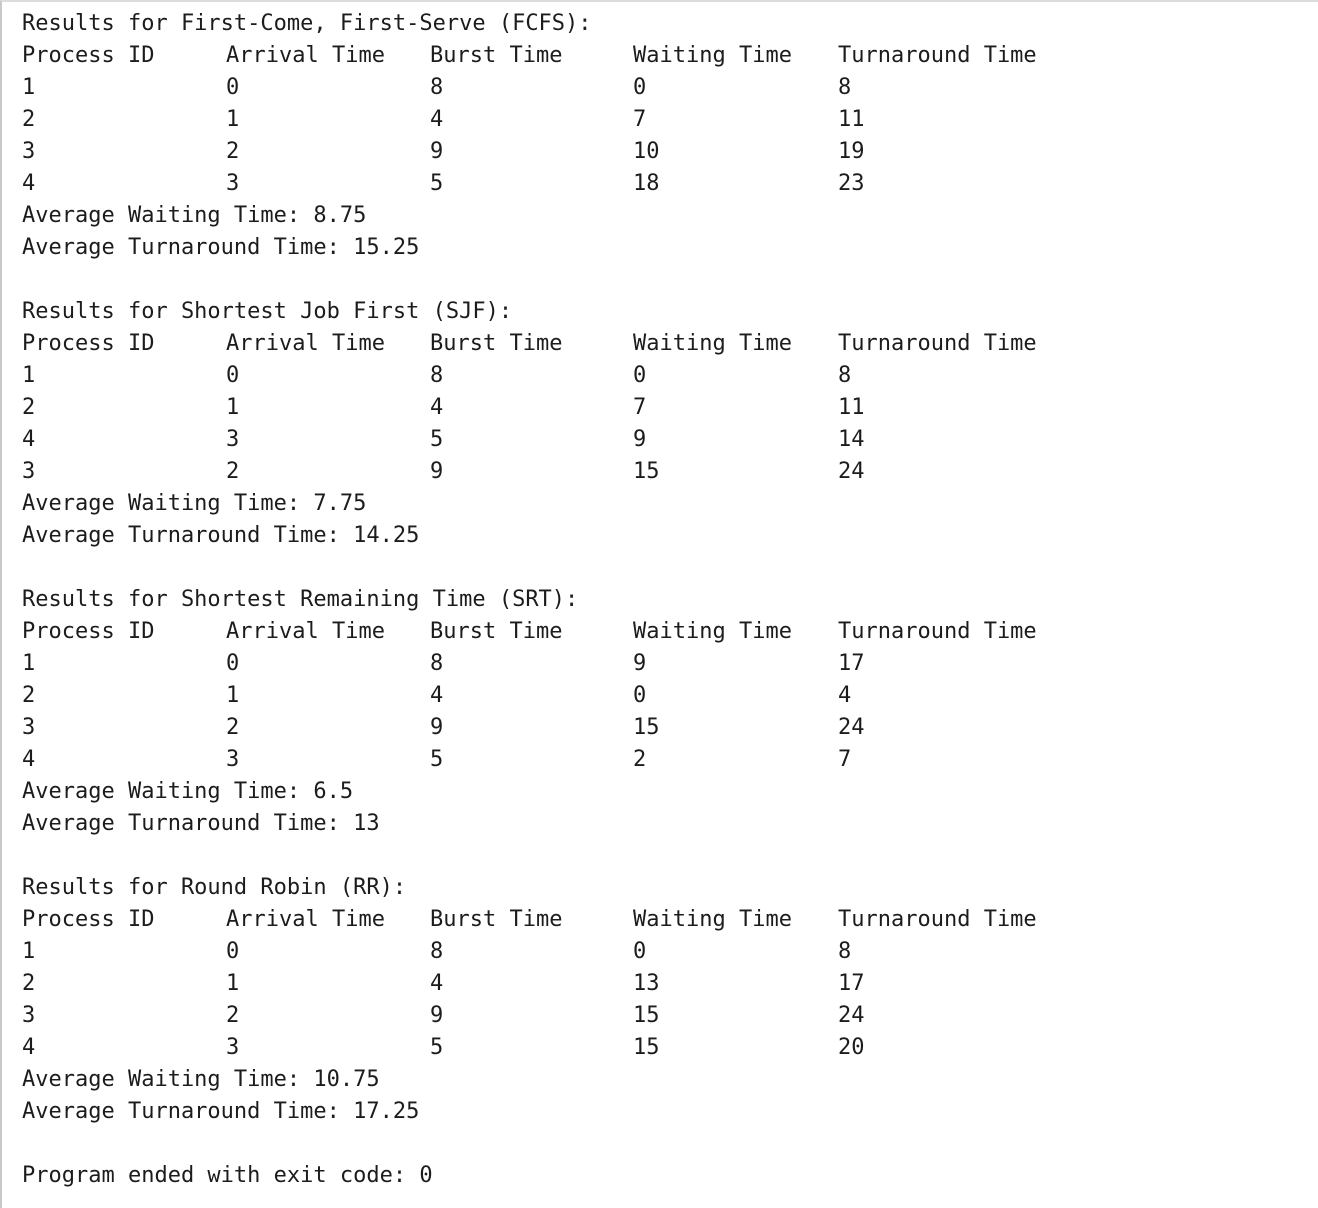  I want to click on table-cell: 18, so click(646, 183).